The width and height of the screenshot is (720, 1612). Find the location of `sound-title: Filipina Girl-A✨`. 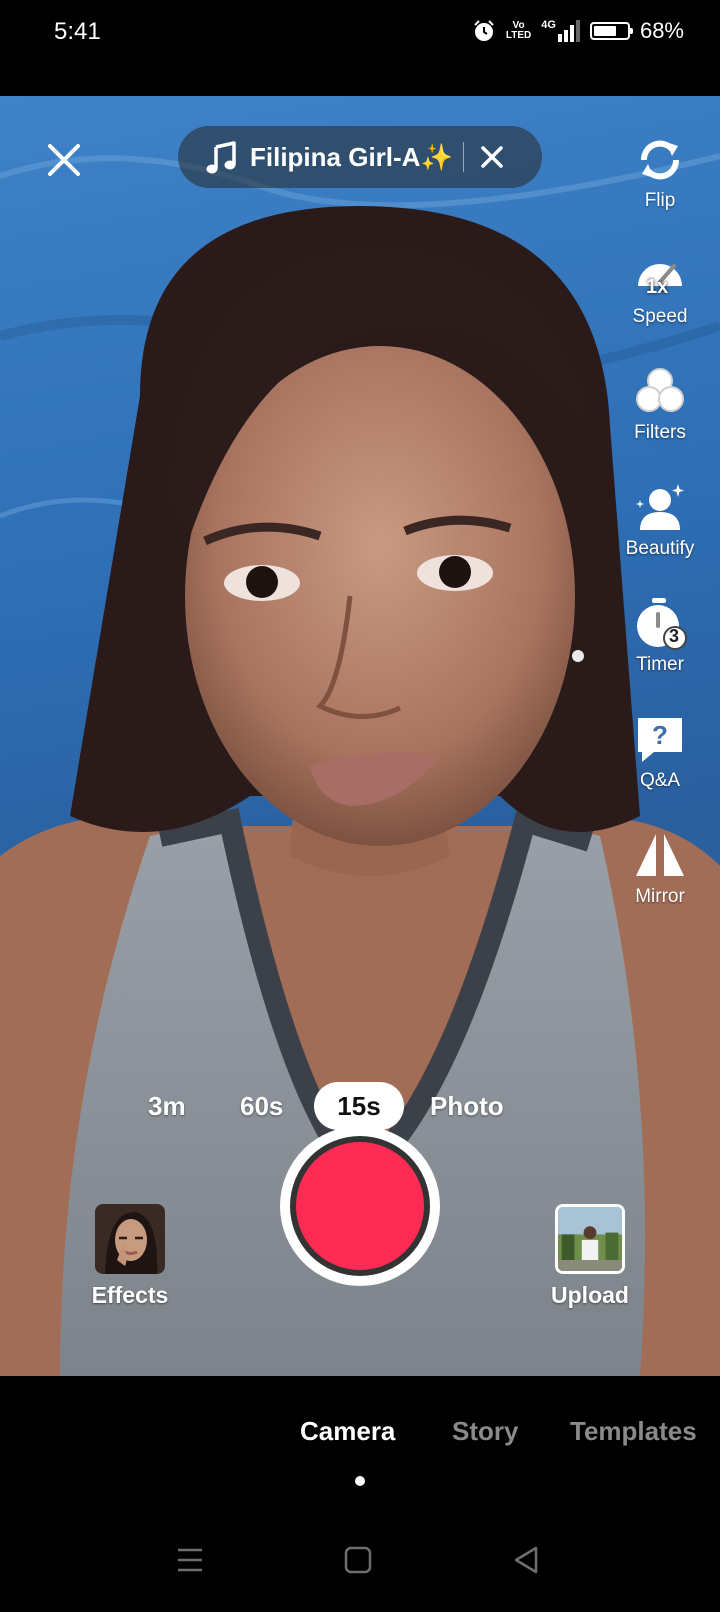

sound-title: Filipina Girl-A✨ is located at coordinates (351, 156).